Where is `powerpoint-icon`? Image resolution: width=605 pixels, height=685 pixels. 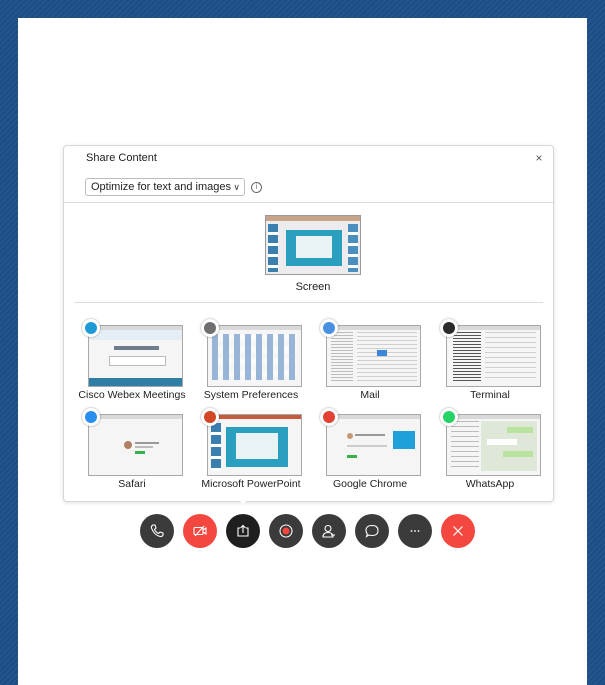 powerpoint-icon is located at coordinates (210, 417).